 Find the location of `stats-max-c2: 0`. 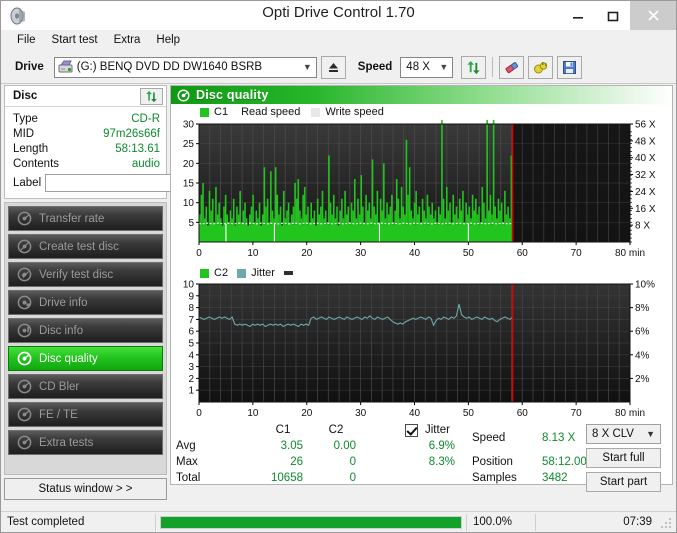

stats-max-c2: 0 is located at coordinates (352, 462).